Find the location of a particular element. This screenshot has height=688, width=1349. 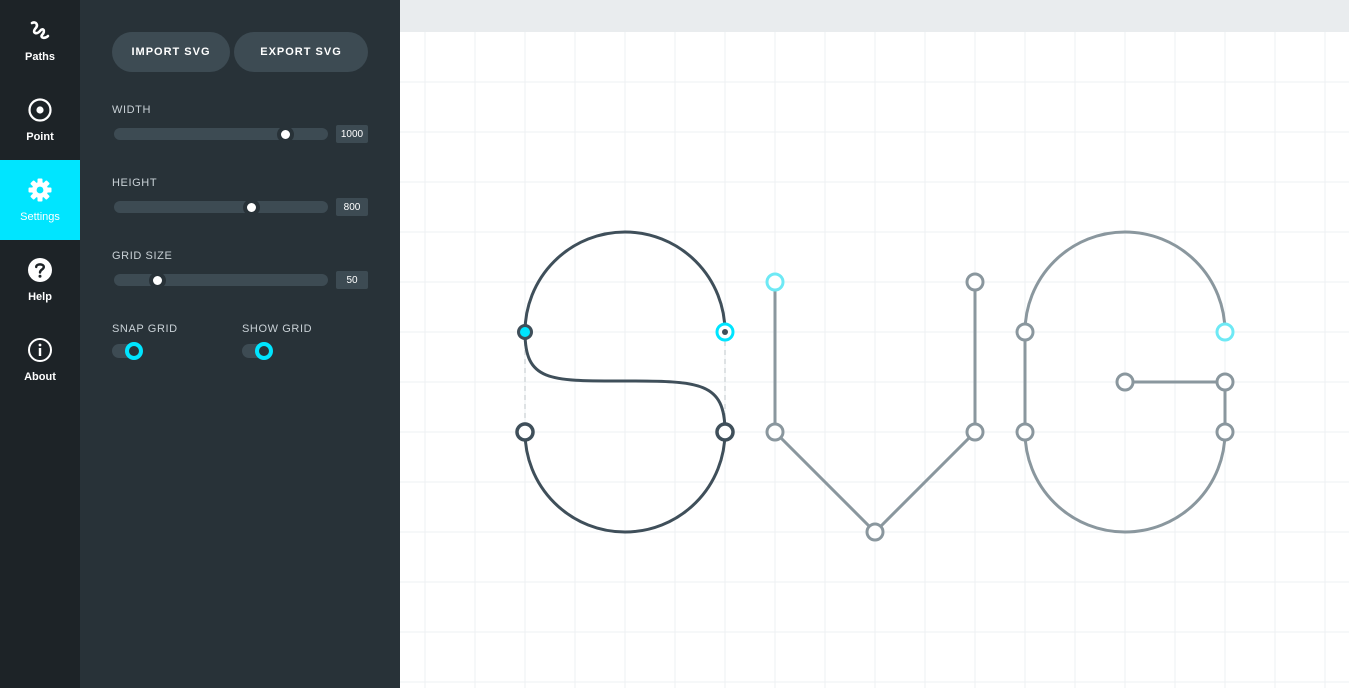

nav-label-help: Help is located at coordinates (40, 297).